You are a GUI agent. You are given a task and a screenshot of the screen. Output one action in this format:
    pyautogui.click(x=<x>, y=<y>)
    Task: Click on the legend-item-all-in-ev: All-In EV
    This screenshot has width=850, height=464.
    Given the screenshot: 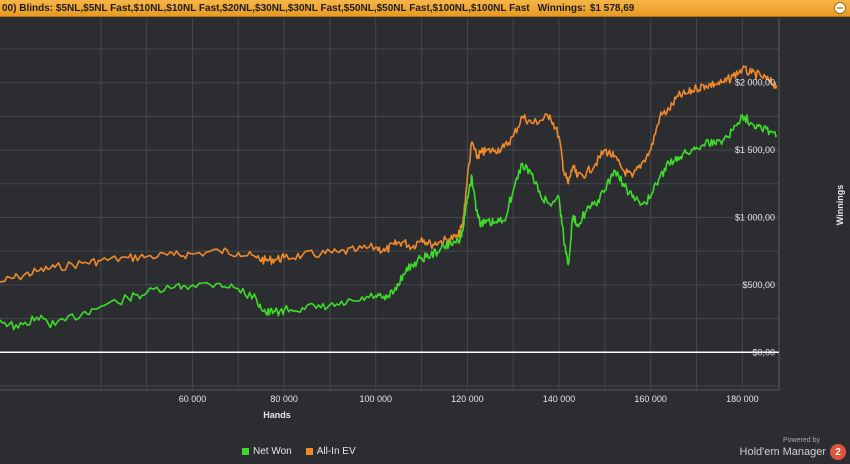 What is the action you would take?
    pyautogui.click(x=330, y=451)
    